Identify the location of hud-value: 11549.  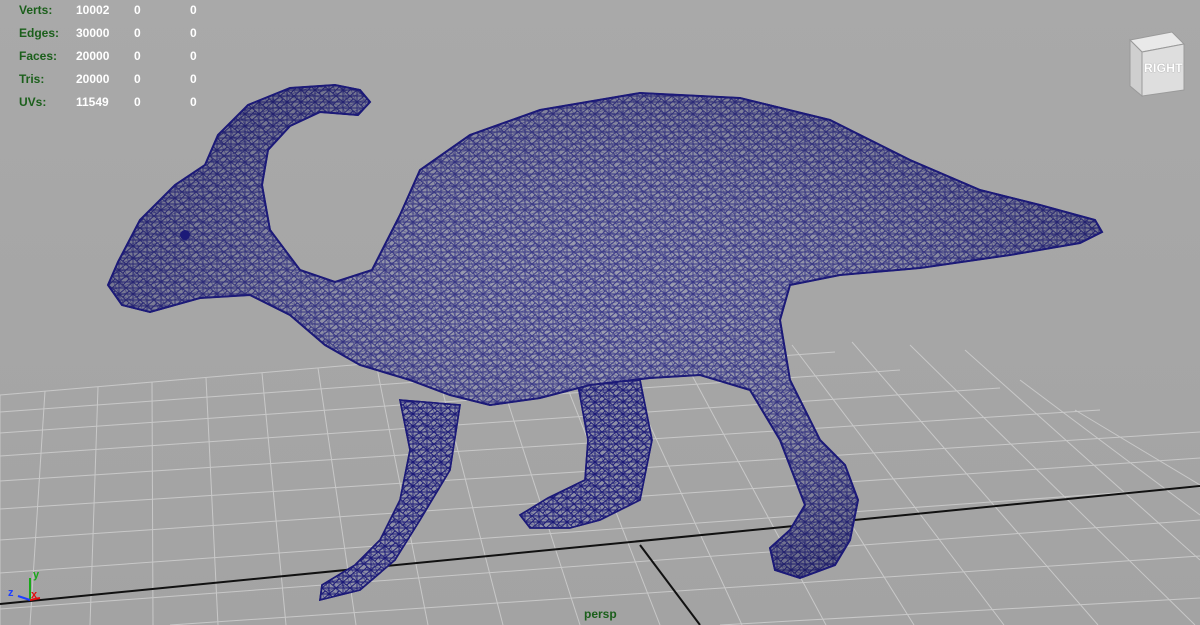
(92, 102).